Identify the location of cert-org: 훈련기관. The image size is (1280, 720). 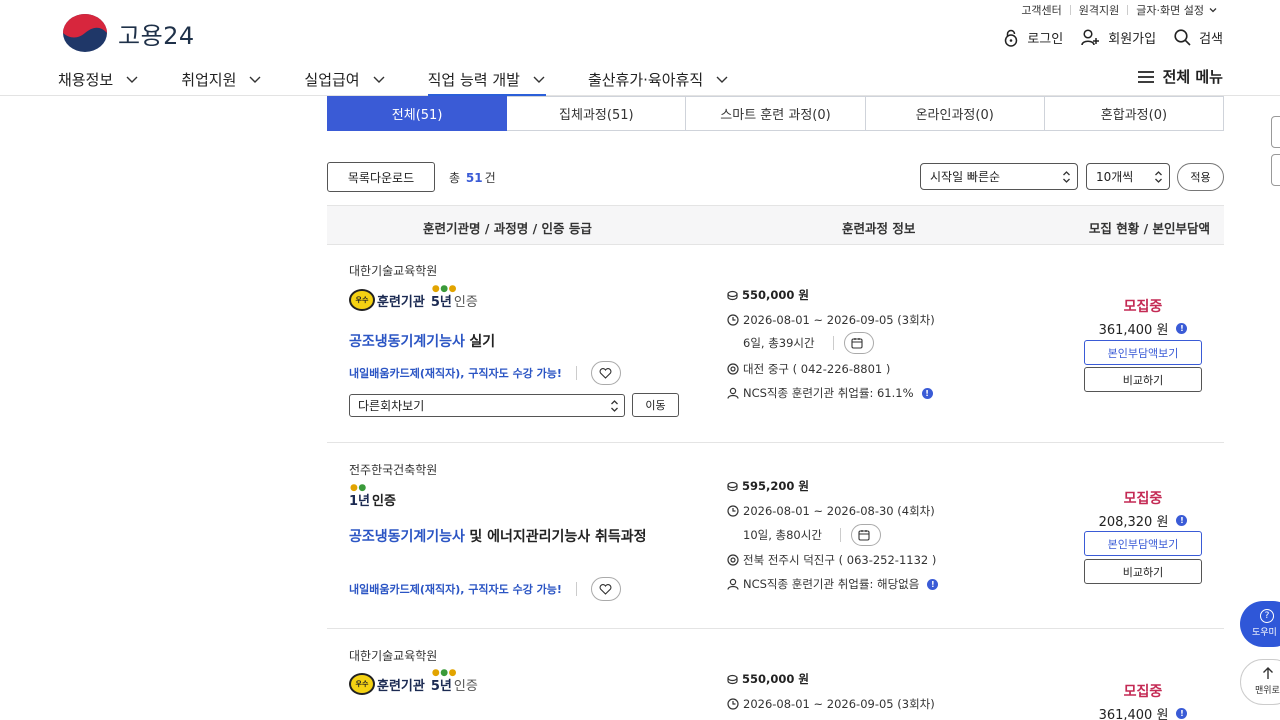
(401, 302).